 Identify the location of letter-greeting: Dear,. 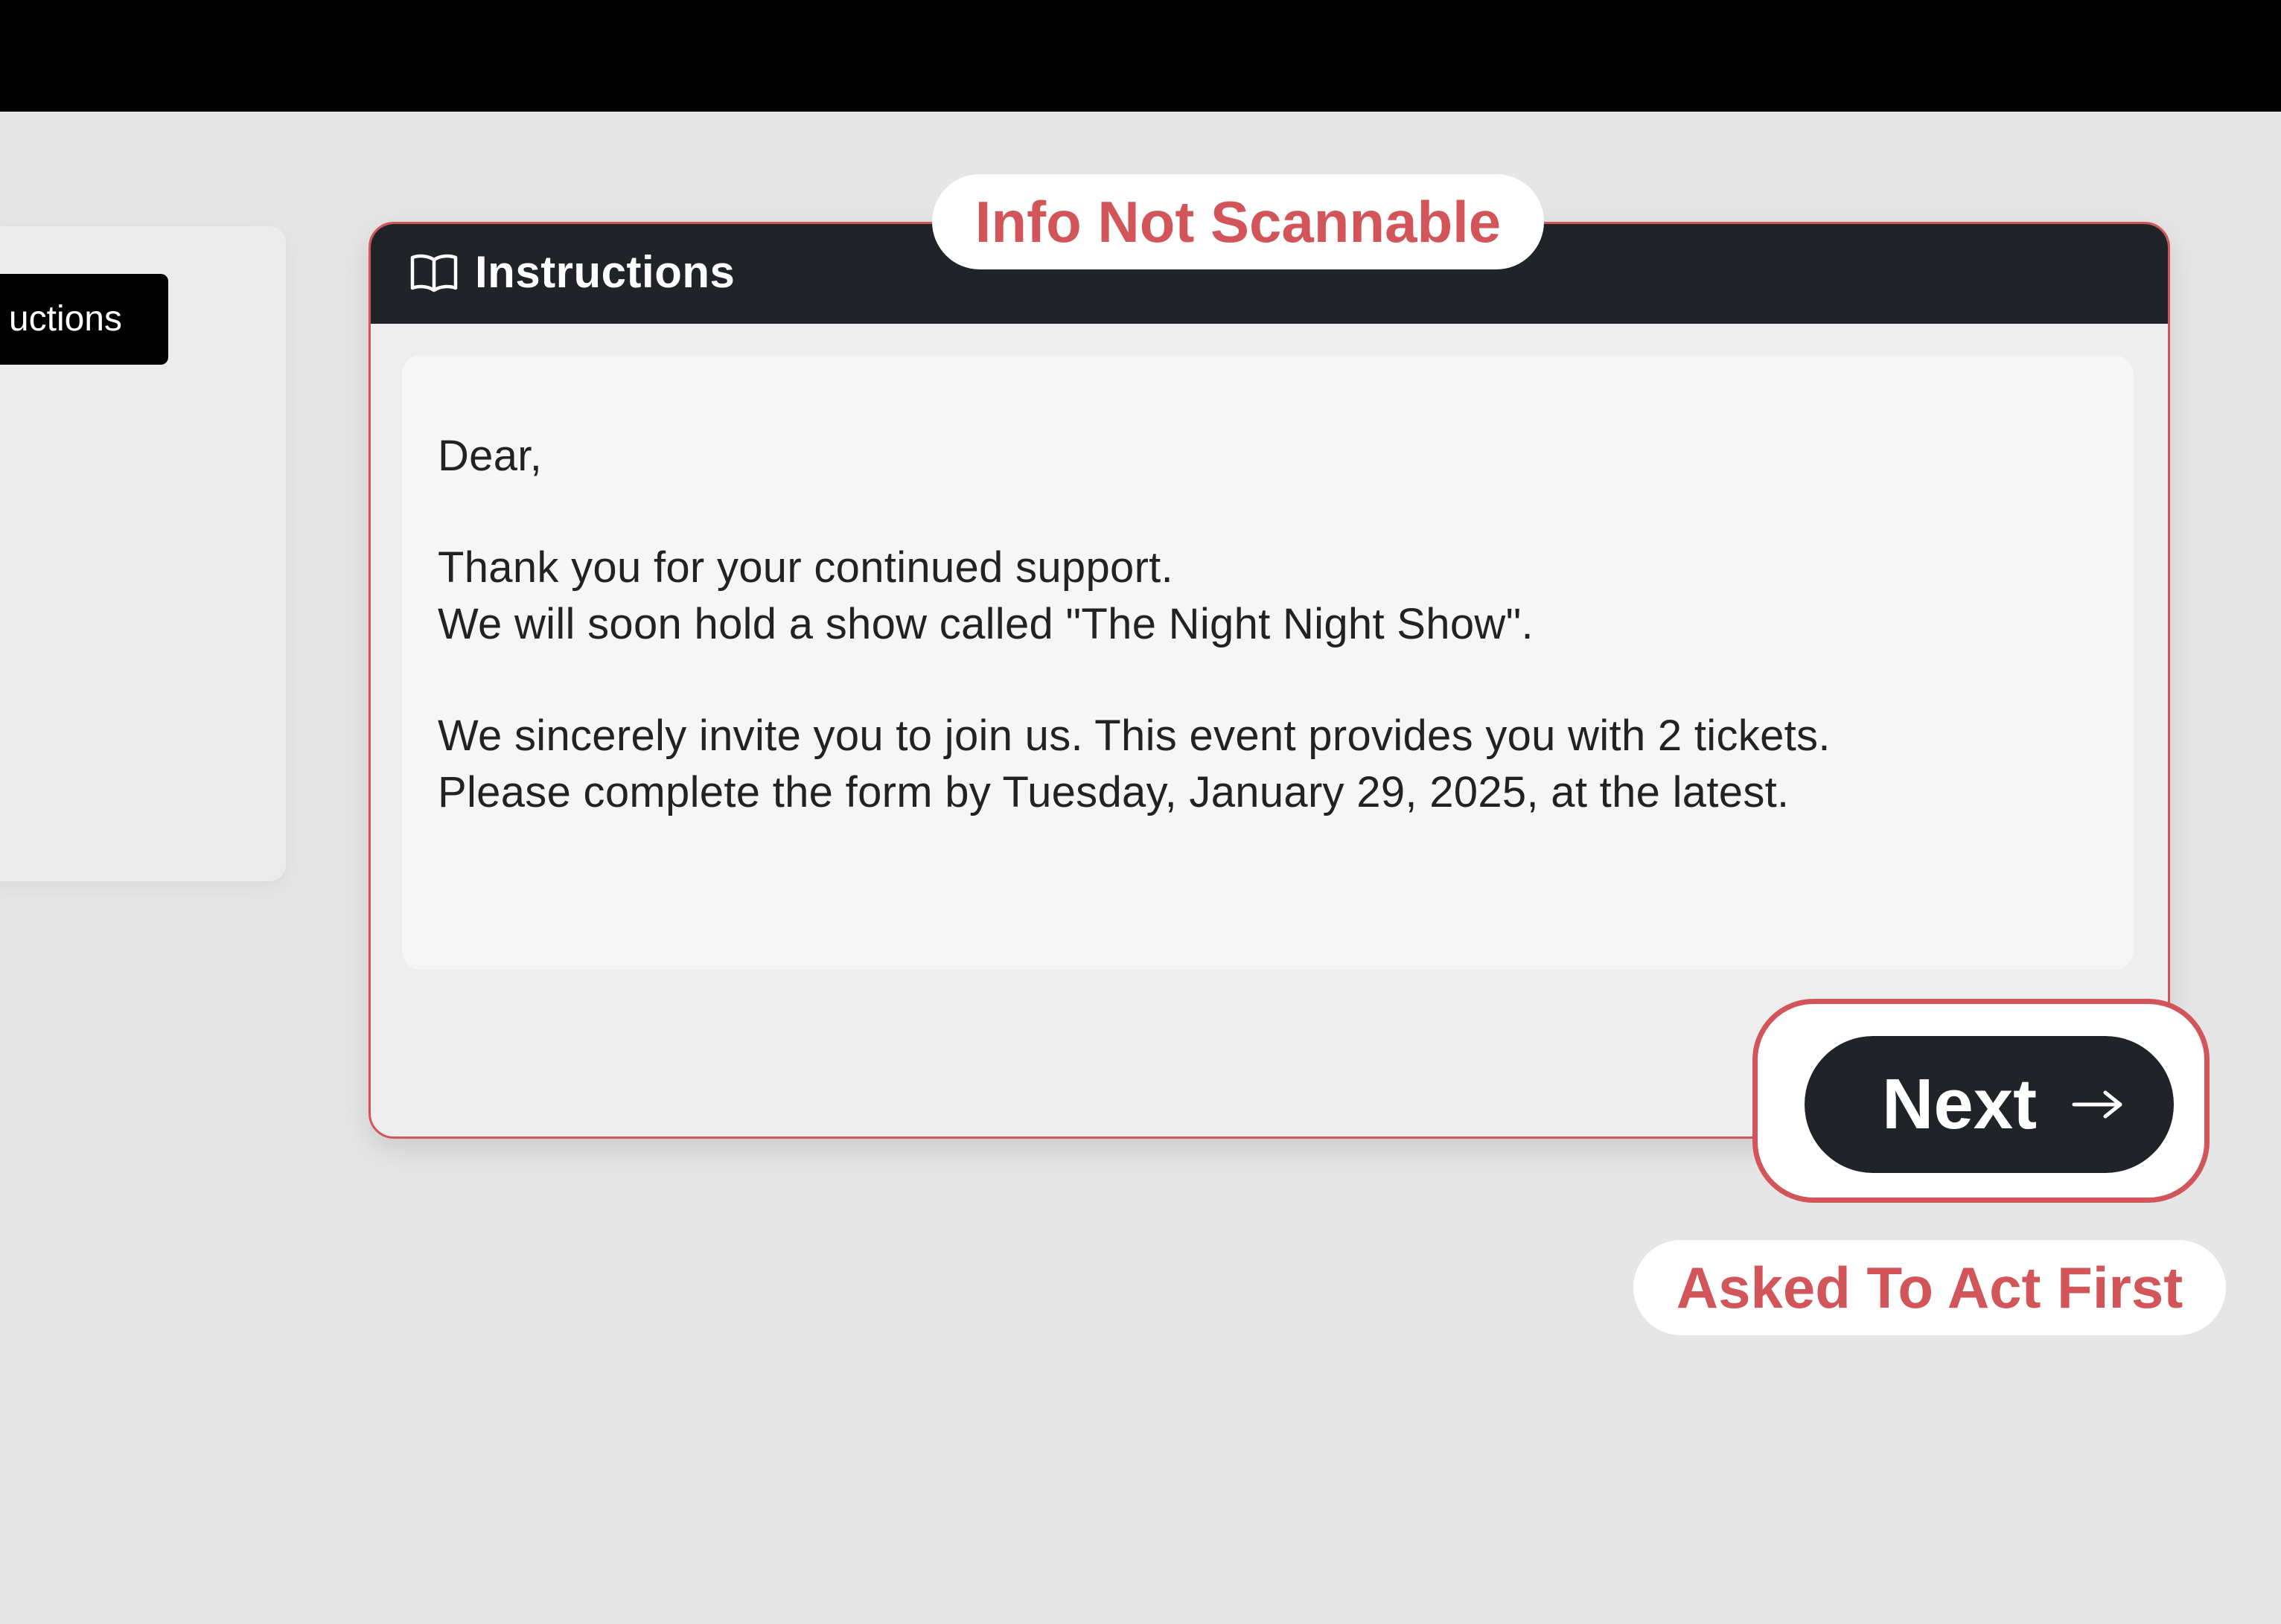
(490, 456).